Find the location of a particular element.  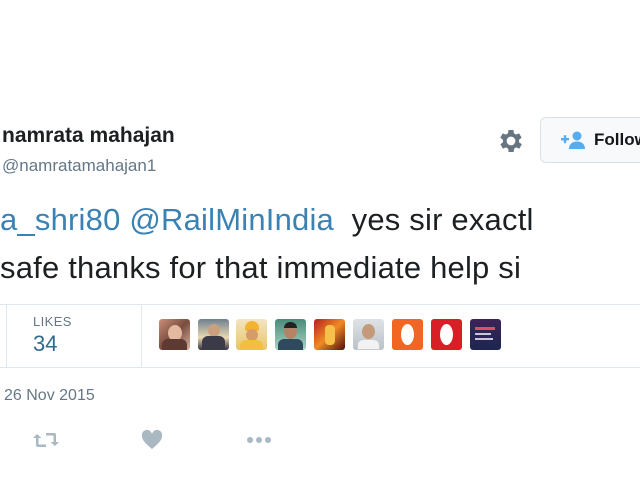

tweet-text-line-1: a_shri80 @RailMinIndia yes sir exactl is located at coordinates (267, 220).